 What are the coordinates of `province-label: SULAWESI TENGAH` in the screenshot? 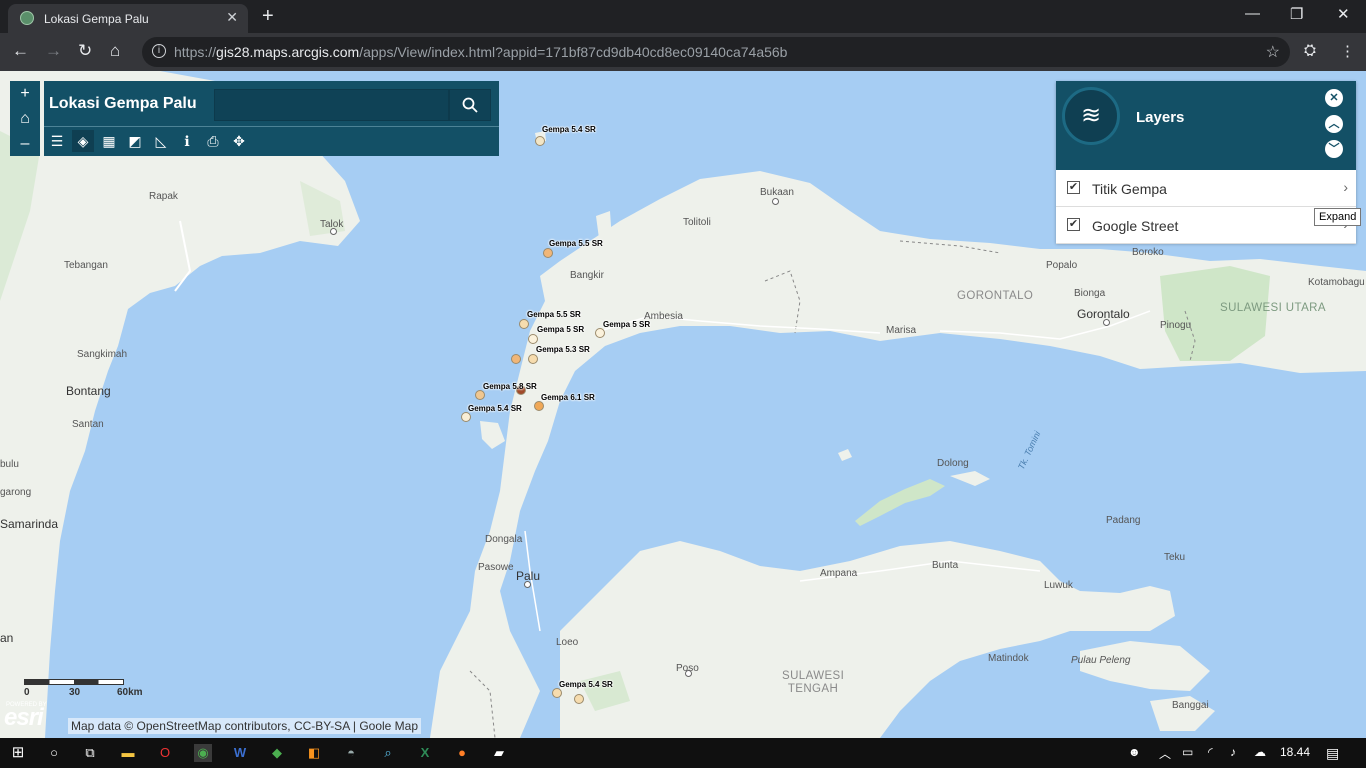 It's located at (813, 682).